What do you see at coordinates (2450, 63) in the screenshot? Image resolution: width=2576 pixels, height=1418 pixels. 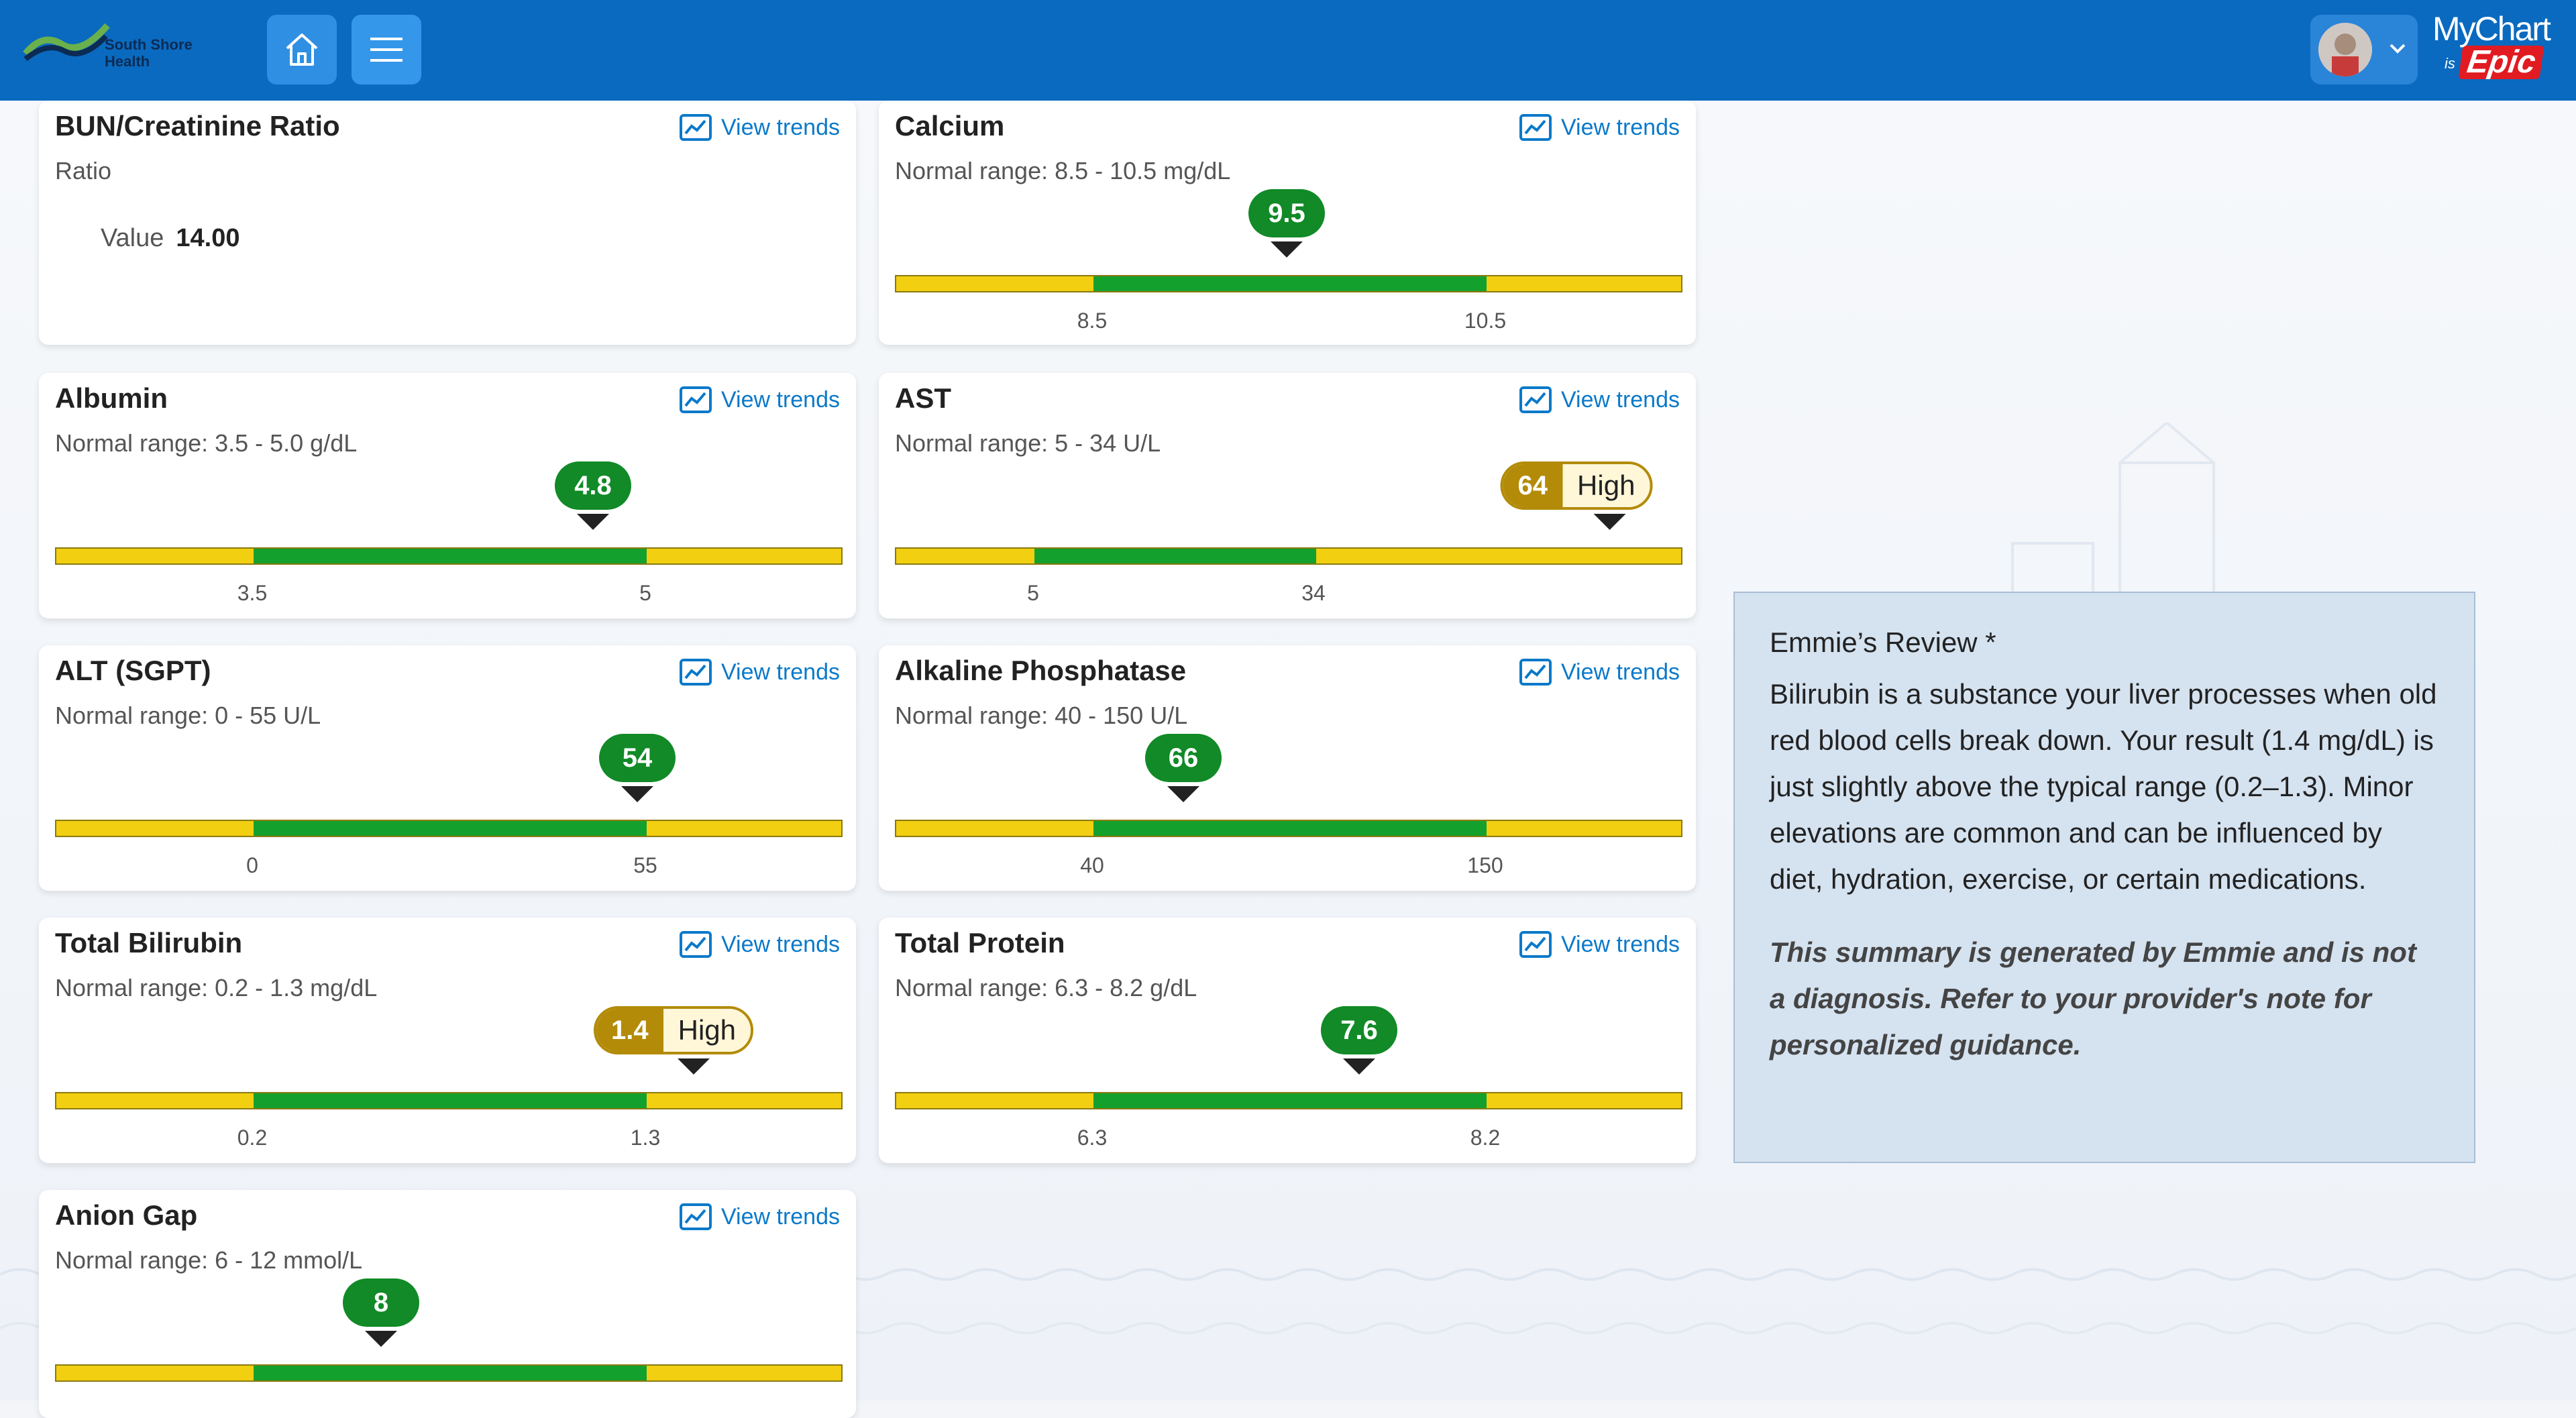 I see `brand-is-text: is` at bounding box center [2450, 63].